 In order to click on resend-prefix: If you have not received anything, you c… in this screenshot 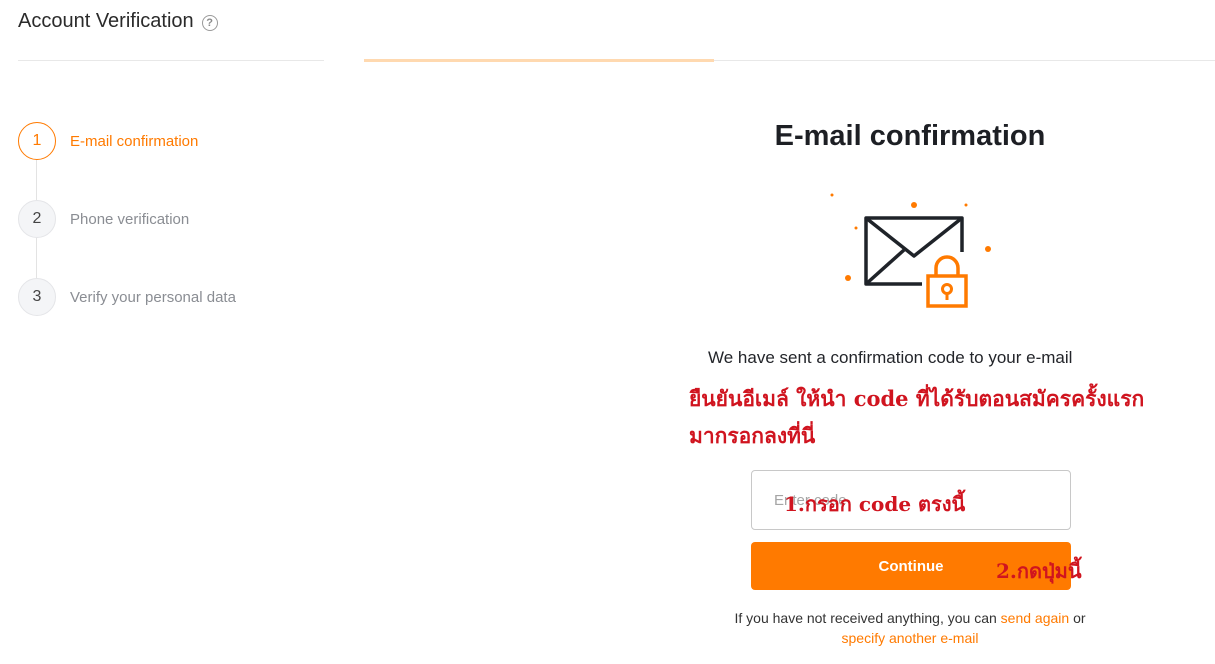, I will do `click(865, 618)`.